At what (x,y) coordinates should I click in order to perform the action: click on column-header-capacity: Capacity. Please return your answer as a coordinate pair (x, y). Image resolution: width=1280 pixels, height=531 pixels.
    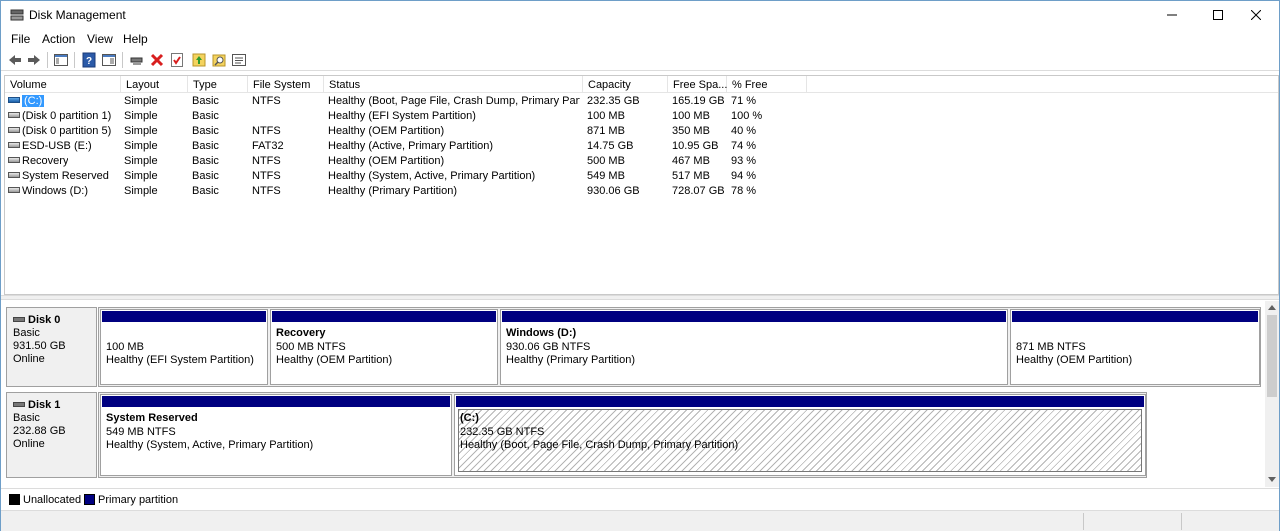
    Looking at the image, I should click on (625, 84).